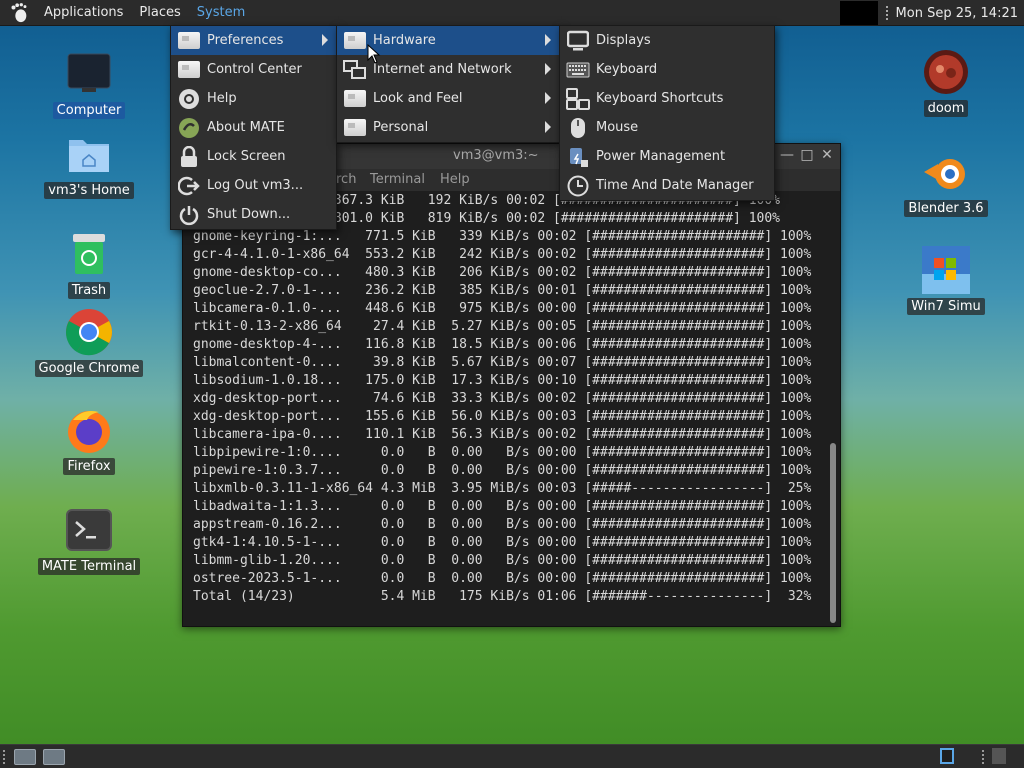  I want to click on chrome-icon, so click(89, 332).